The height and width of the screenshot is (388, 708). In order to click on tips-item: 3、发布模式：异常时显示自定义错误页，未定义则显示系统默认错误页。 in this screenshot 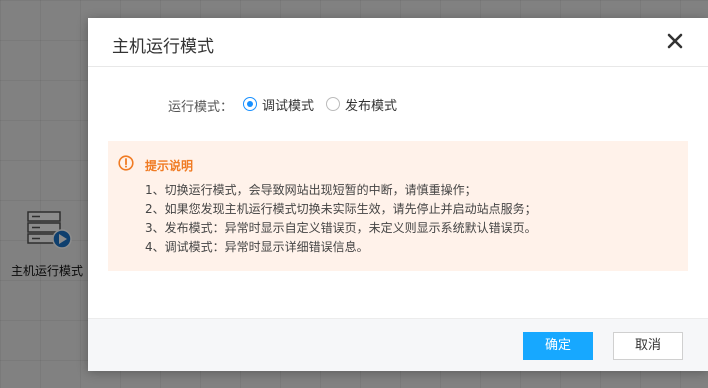, I will do `click(341, 228)`.